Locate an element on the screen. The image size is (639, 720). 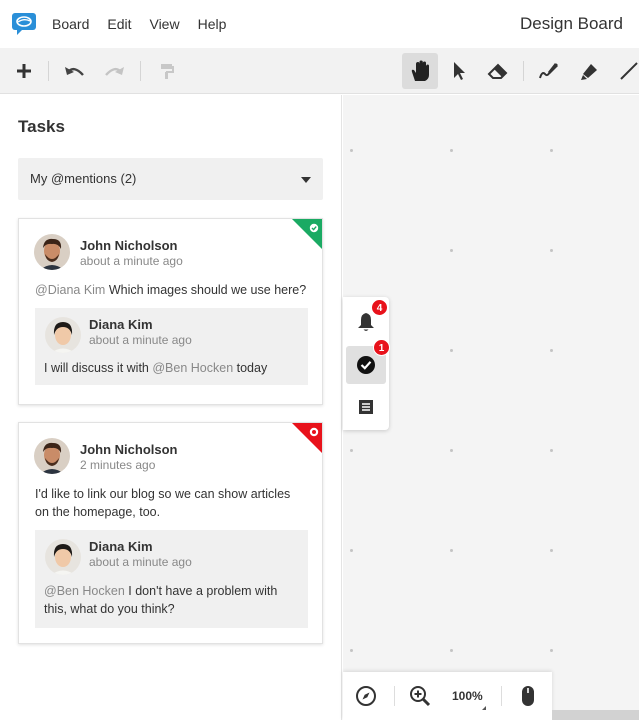
reply-text: @Ben Hocken I don't have a problem with is located at coordinates (160, 591).